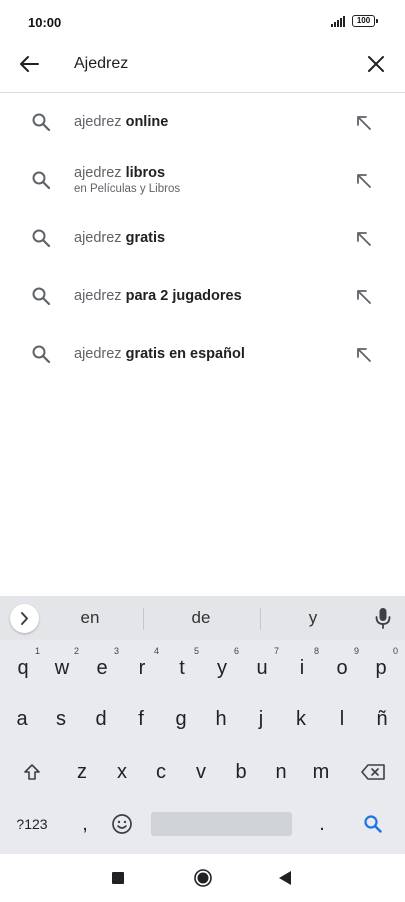 The height and width of the screenshot is (902, 405). What do you see at coordinates (121, 122) in the screenshot?
I see `suggestion-text: ajedrez online` at bounding box center [121, 122].